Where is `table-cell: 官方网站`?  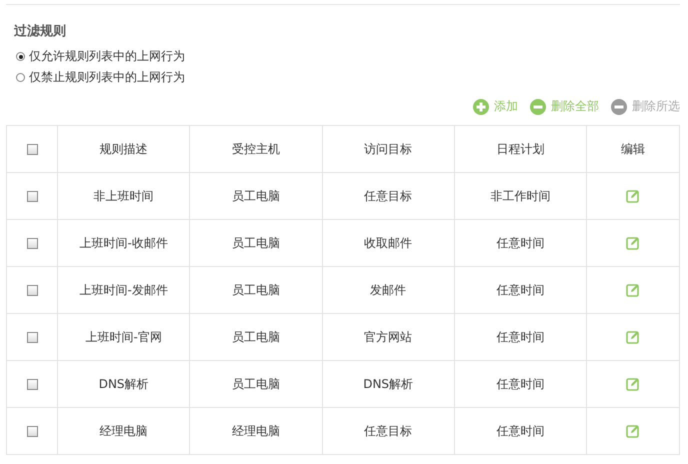 table-cell: 官方网站 is located at coordinates (388, 337).